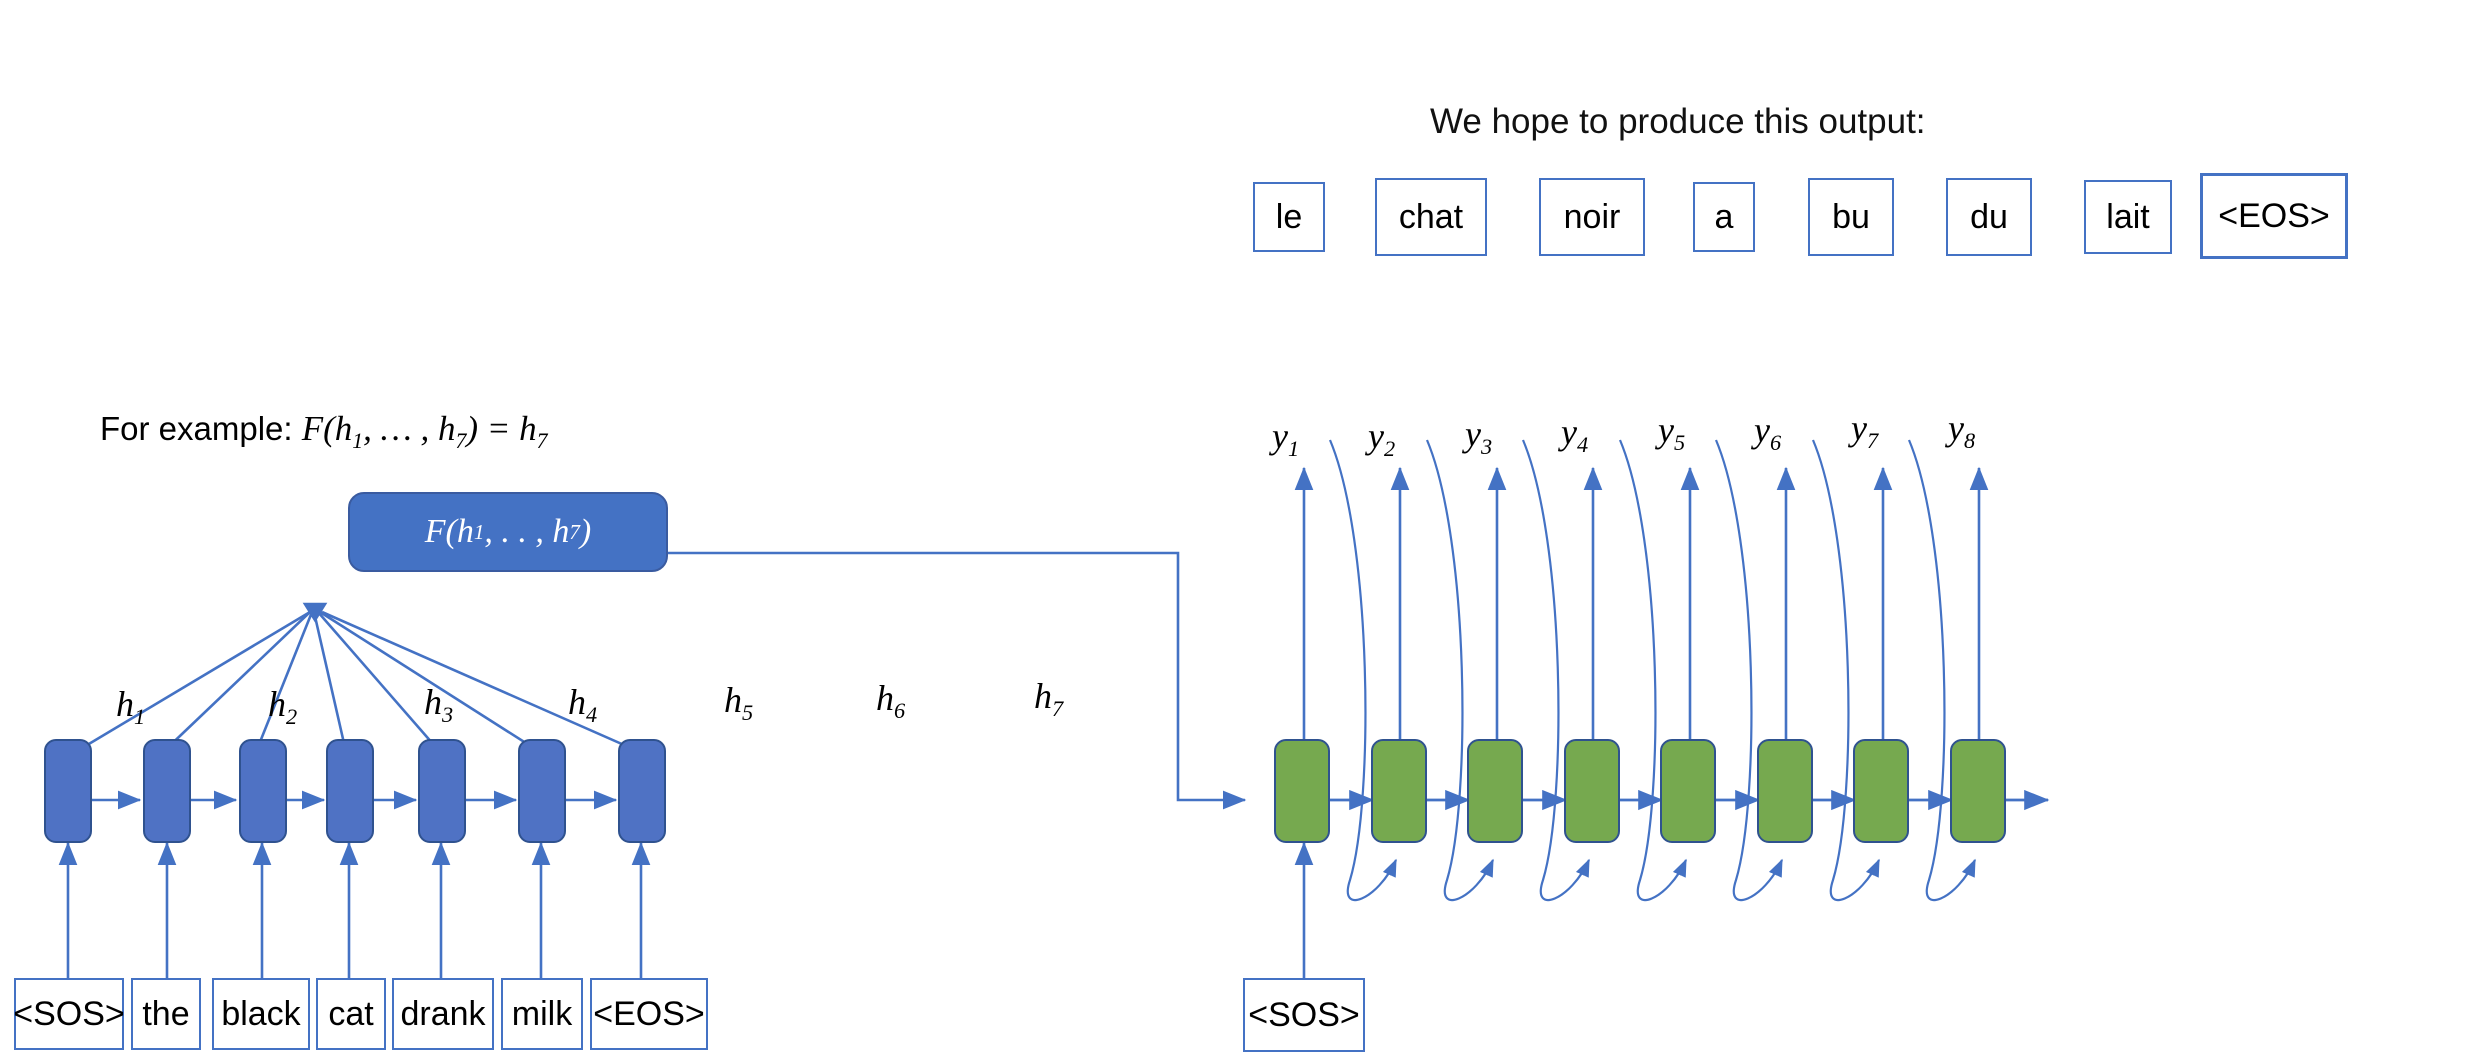  I want to click on target-token-noir: noir, so click(1592, 217).